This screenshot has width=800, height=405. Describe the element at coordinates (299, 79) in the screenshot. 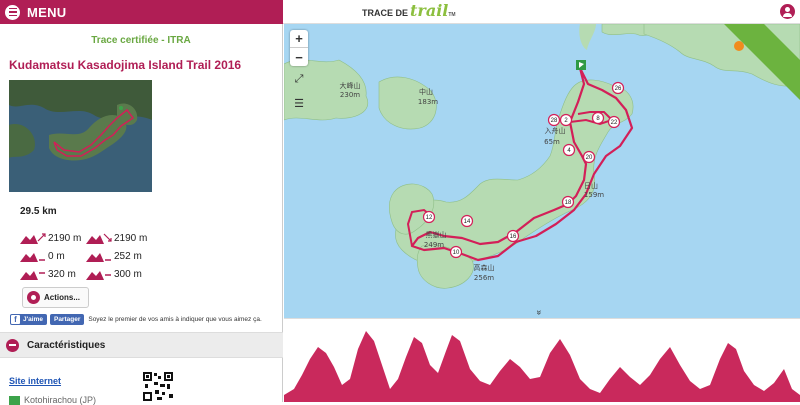

I see `fullscreen-icon: ⤢` at that location.